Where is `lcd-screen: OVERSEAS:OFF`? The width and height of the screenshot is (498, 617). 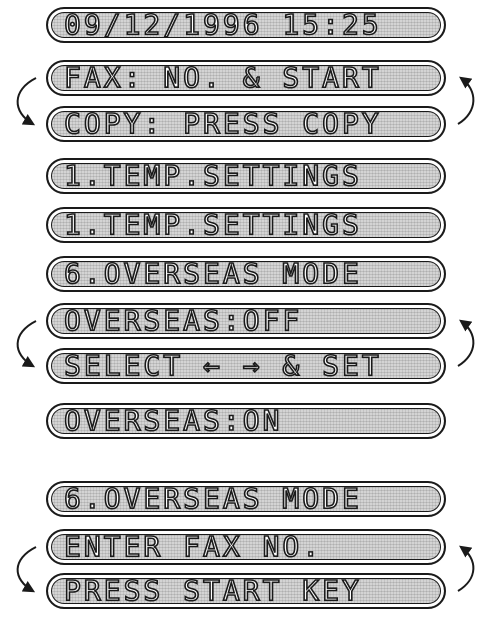 lcd-screen: OVERSEAS:OFF is located at coordinates (246, 321).